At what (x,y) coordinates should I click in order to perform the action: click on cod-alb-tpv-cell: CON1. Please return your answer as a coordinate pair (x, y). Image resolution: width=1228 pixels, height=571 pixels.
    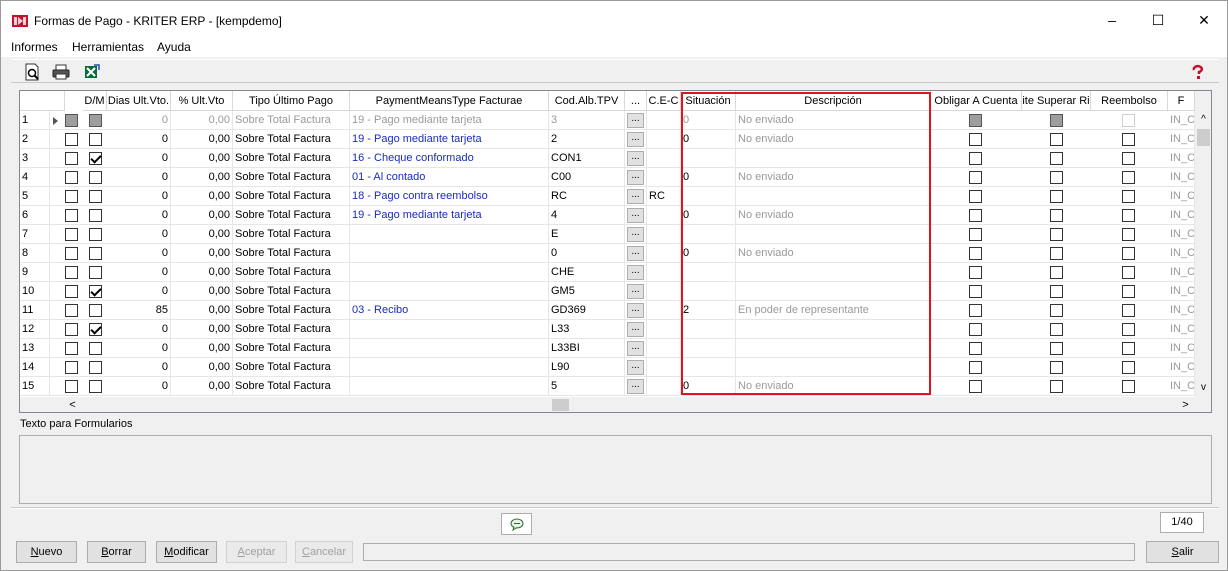
    Looking at the image, I should click on (587, 158).